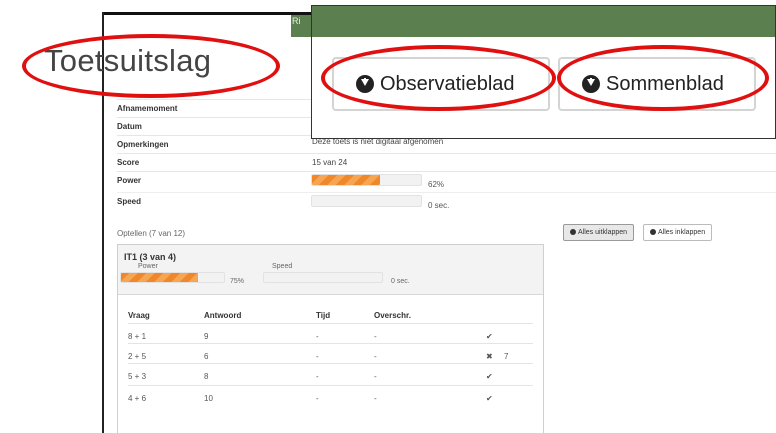 The width and height of the screenshot is (776, 433). I want to click on panel-speed-value: 0 sec., so click(400, 281).